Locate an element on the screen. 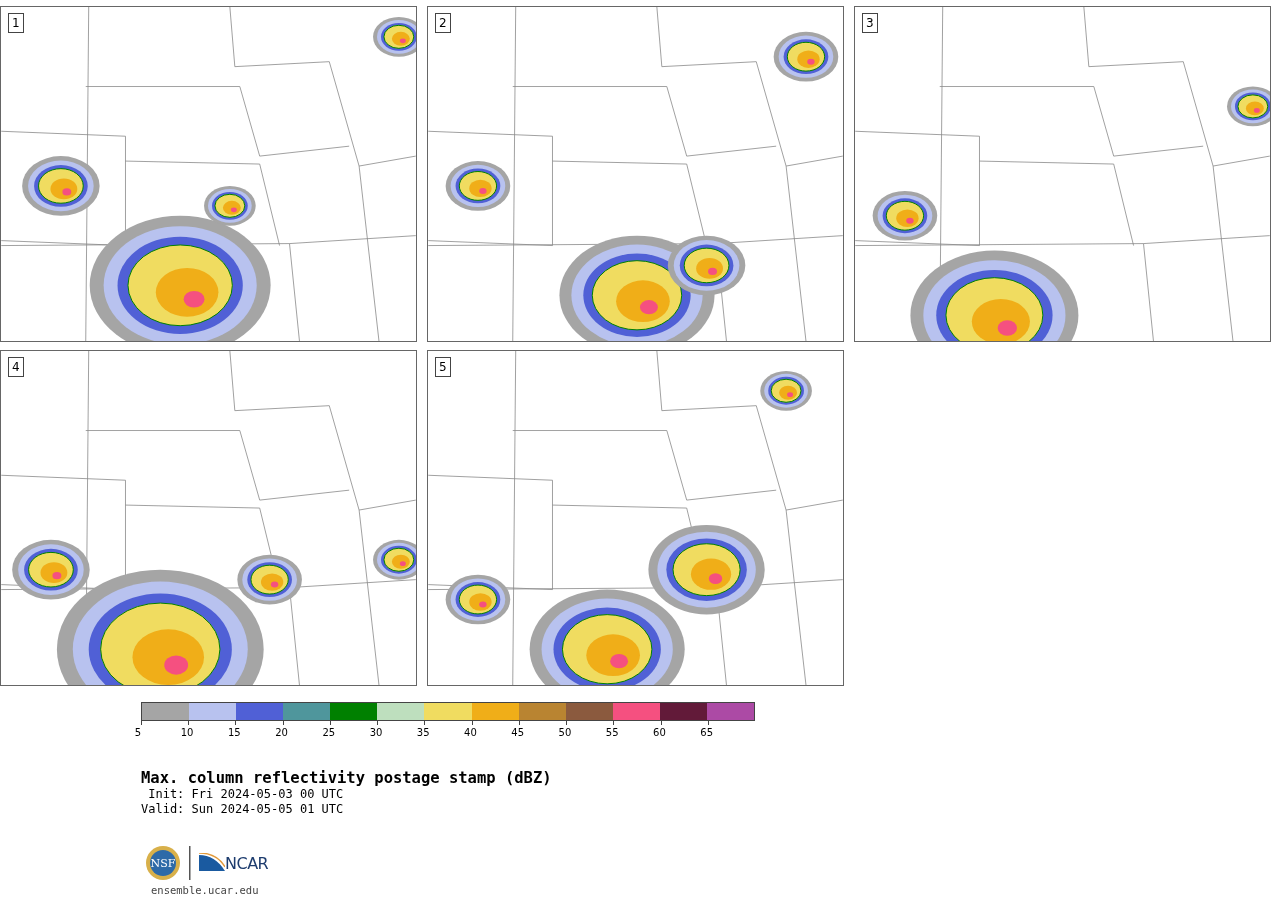 The height and width of the screenshot is (901, 1280). chart-title: Max. column reflectivity postage stamp (dBZ) is located at coordinates (347, 778).